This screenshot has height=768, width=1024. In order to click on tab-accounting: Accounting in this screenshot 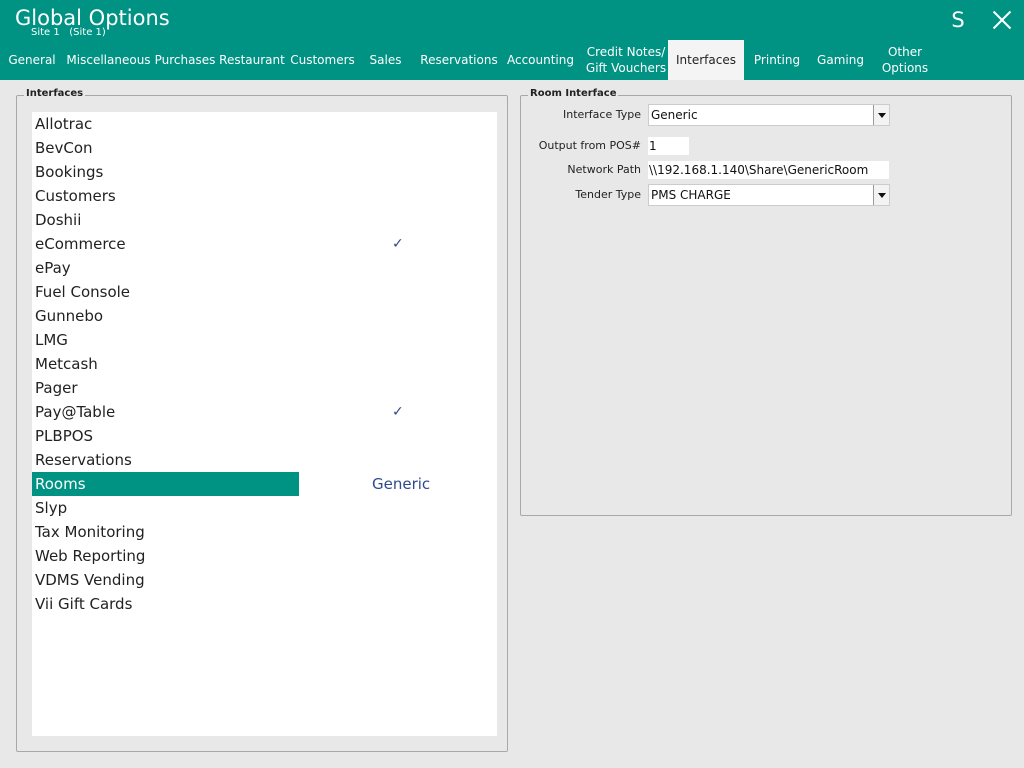, I will do `click(540, 60)`.